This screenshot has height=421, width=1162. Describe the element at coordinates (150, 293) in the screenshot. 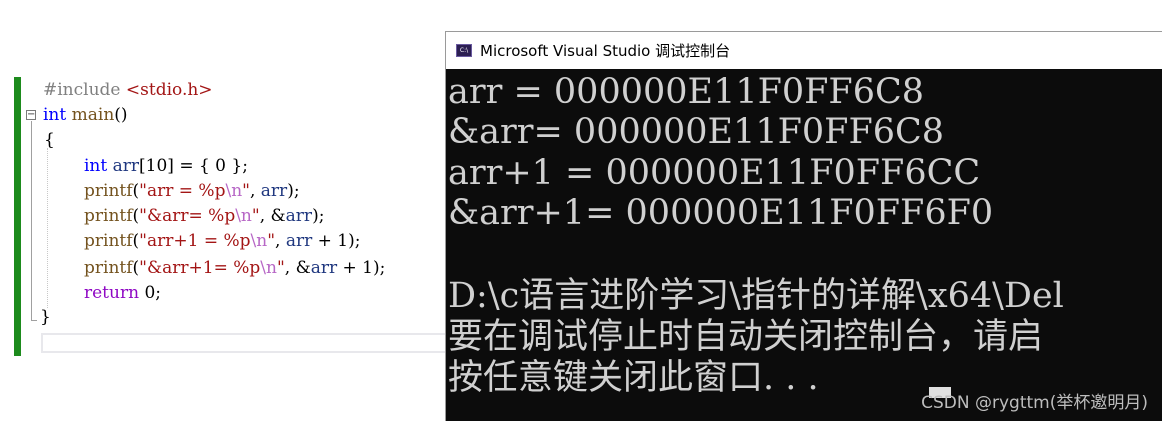

I see `punctuation: 0;` at that location.